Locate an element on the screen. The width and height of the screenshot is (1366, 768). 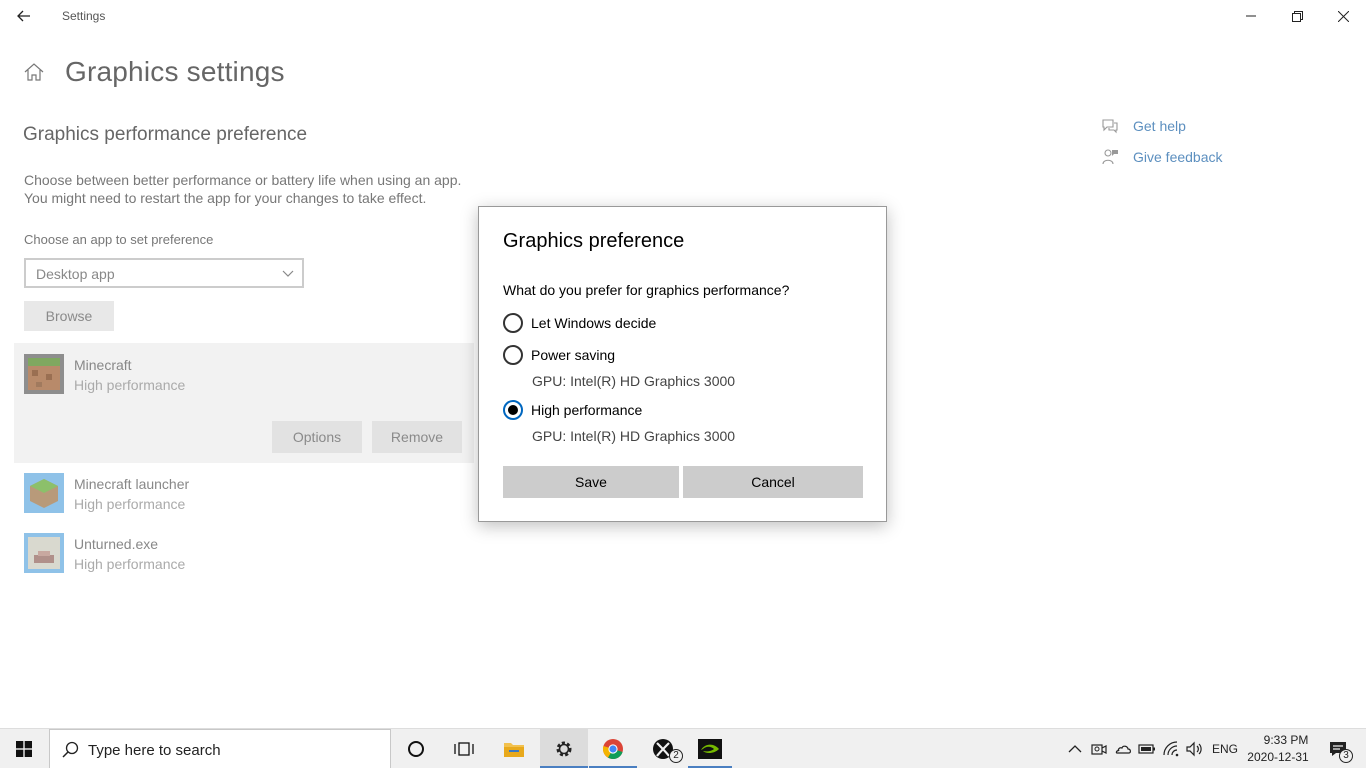
app-name: Unturned.exe is located at coordinates (116, 544).